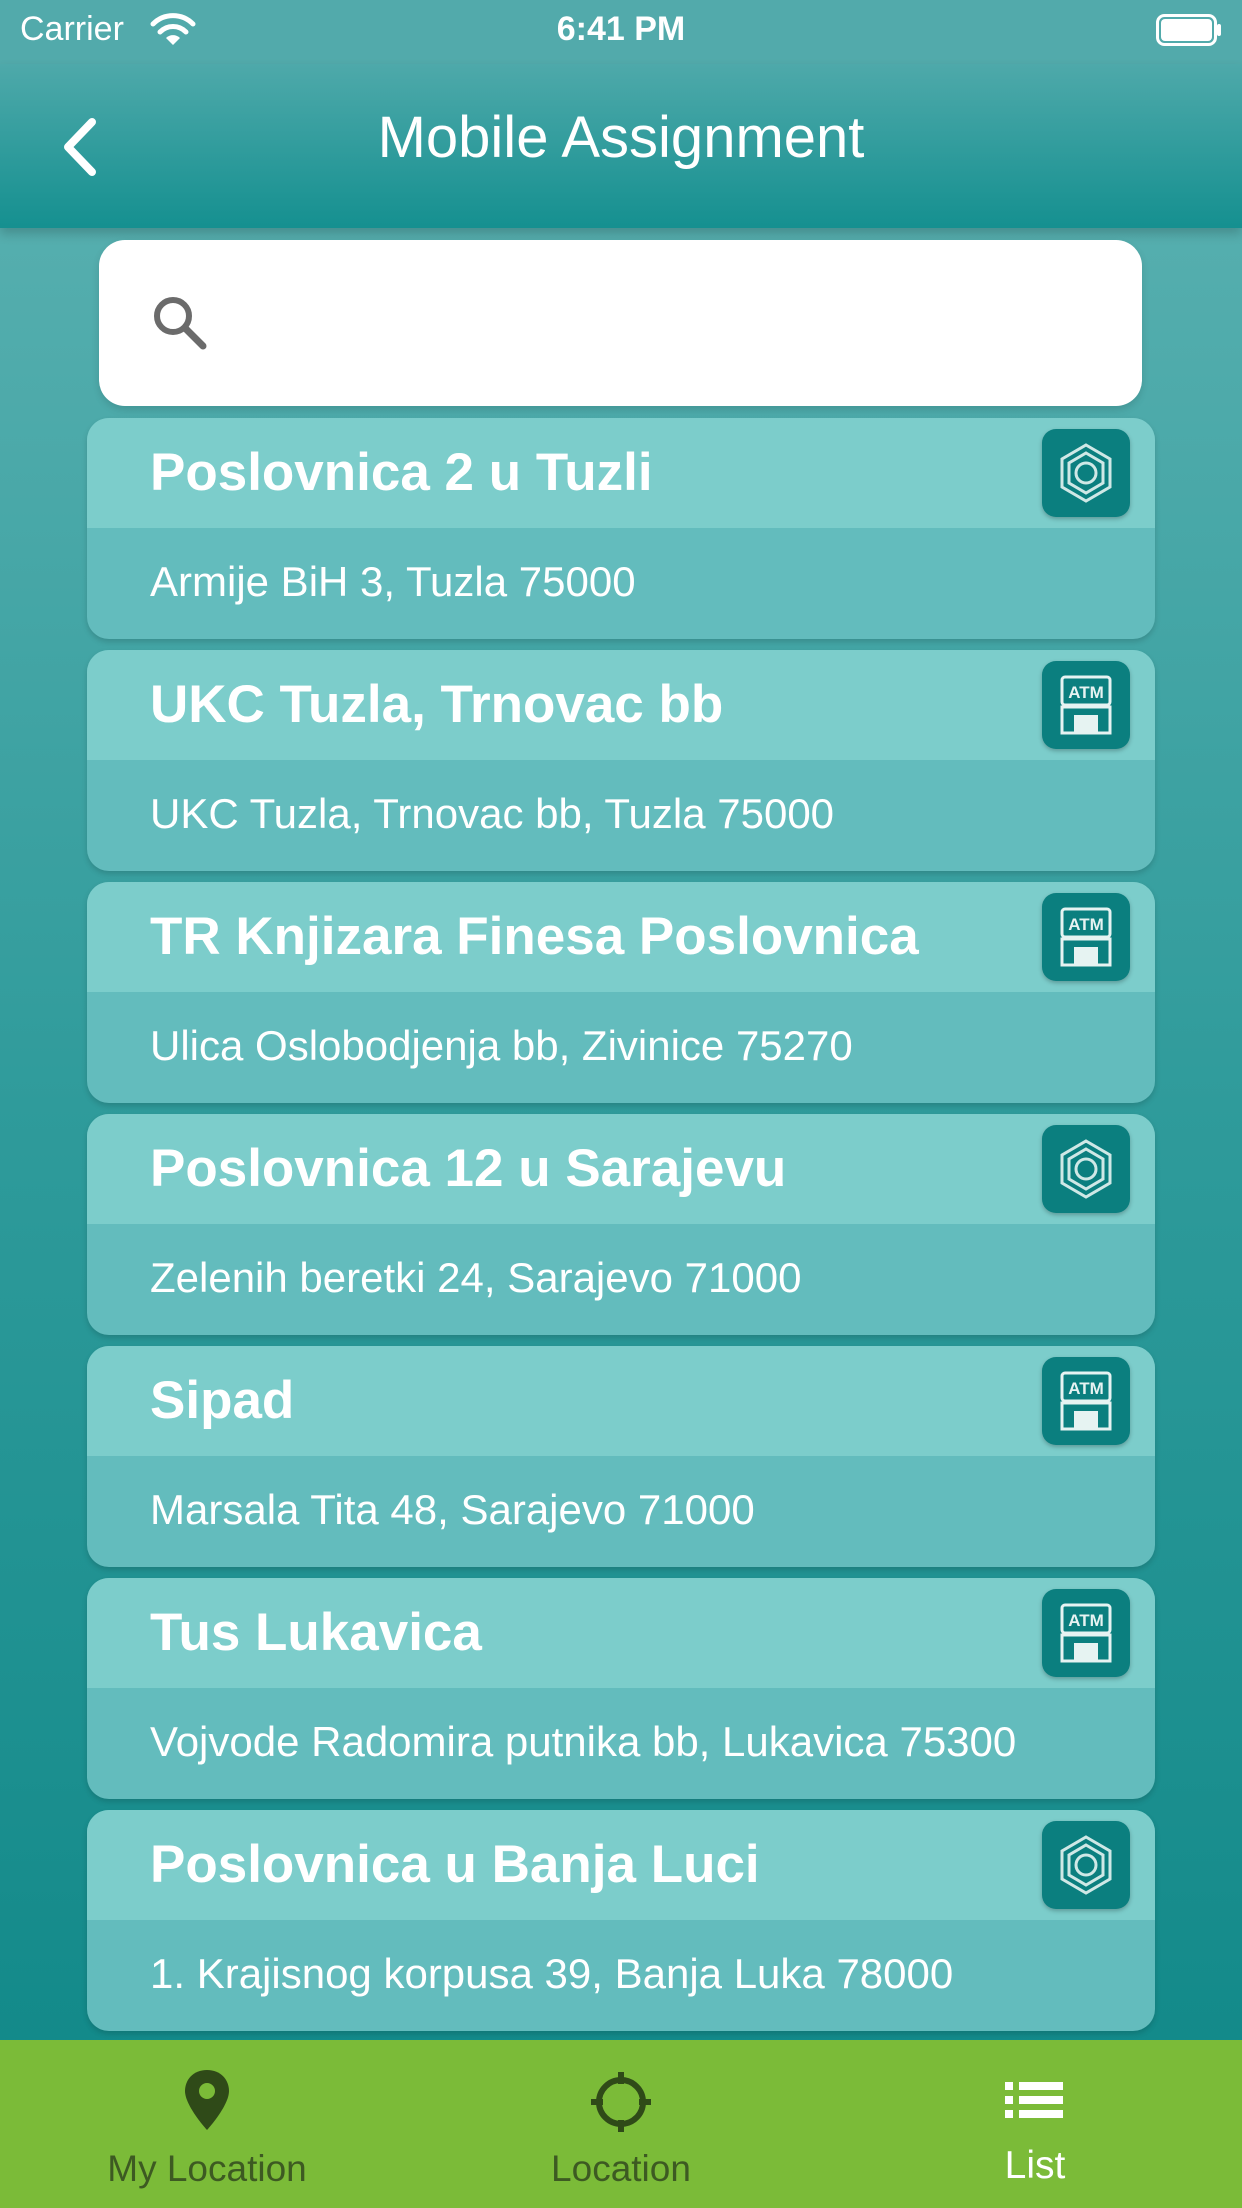 The height and width of the screenshot is (2208, 1242). Describe the element at coordinates (1034, 2100) in the screenshot. I see `list-icon` at that location.